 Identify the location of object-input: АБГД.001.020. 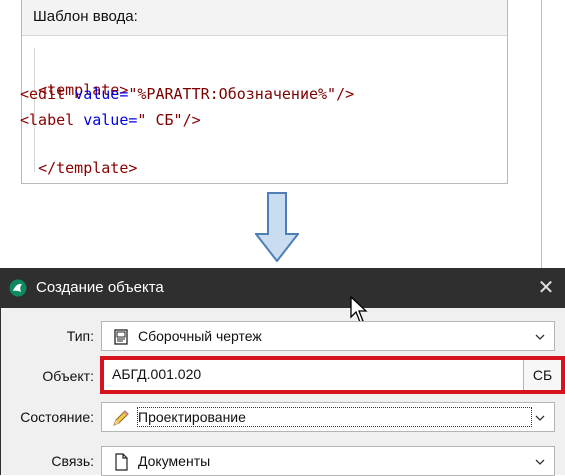
(314, 375).